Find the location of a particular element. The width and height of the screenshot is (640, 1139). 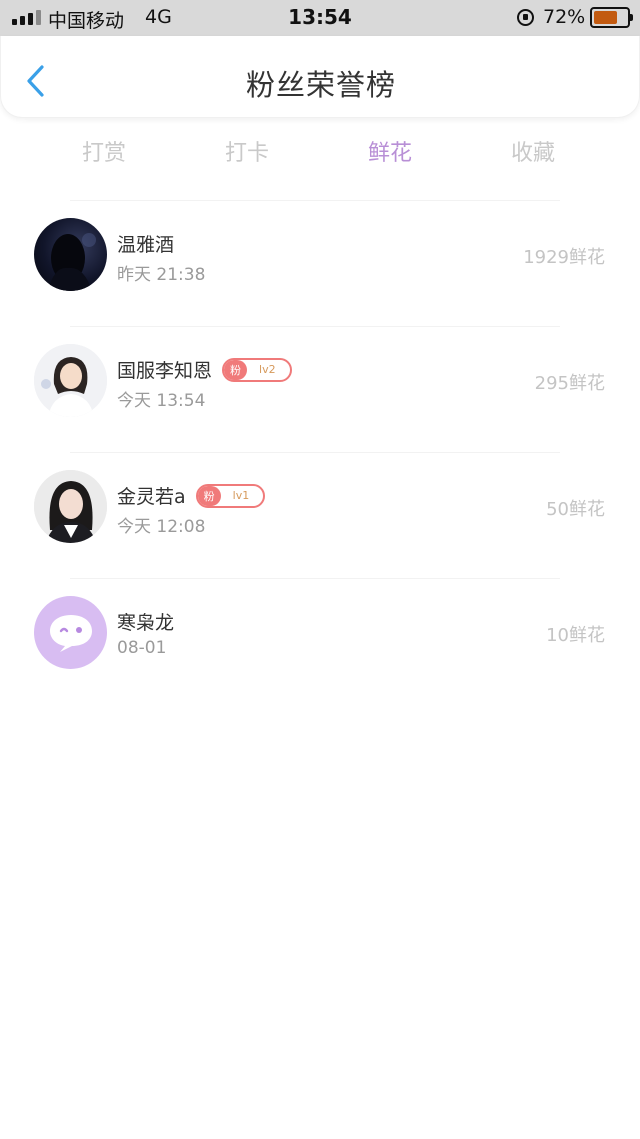

chat-bubble-icon is located at coordinates (70, 633).